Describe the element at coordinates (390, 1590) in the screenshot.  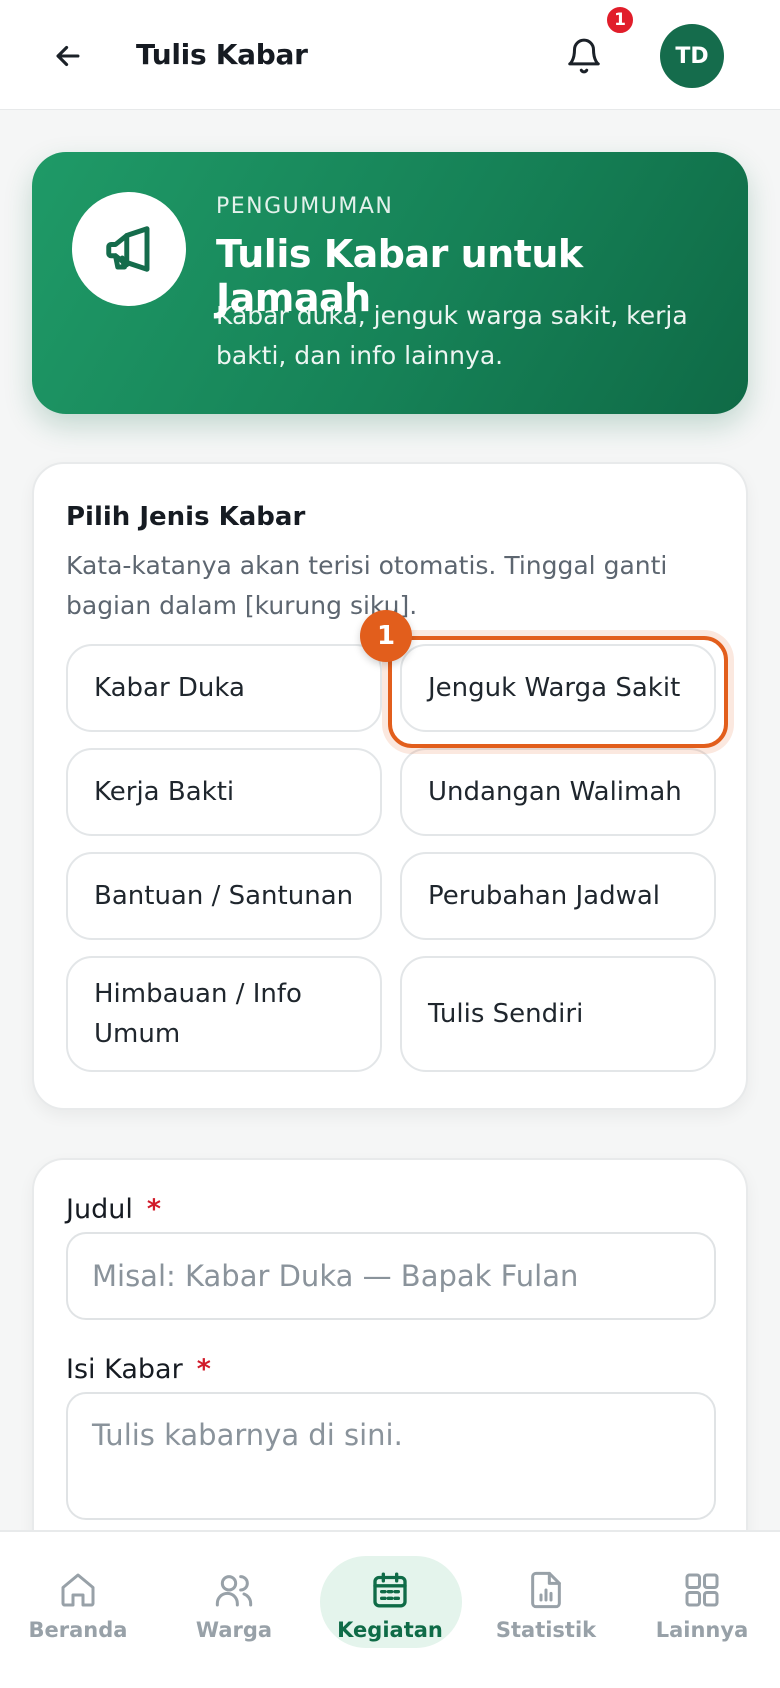
I see `calendar-icon` at that location.